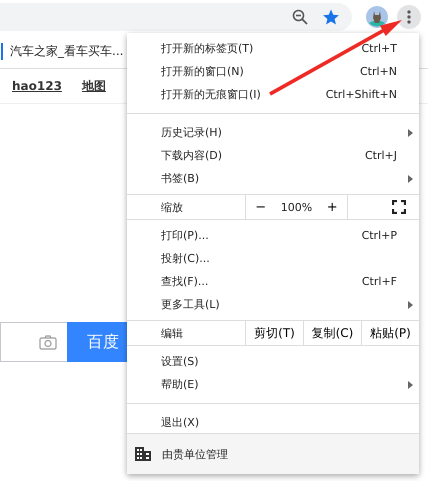 This screenshot has height=481, width=428. What do you see at coordinates (273, 178) in the screenshot?
I see `menu-item: 书签(B)` at bounding box center [273, 178].